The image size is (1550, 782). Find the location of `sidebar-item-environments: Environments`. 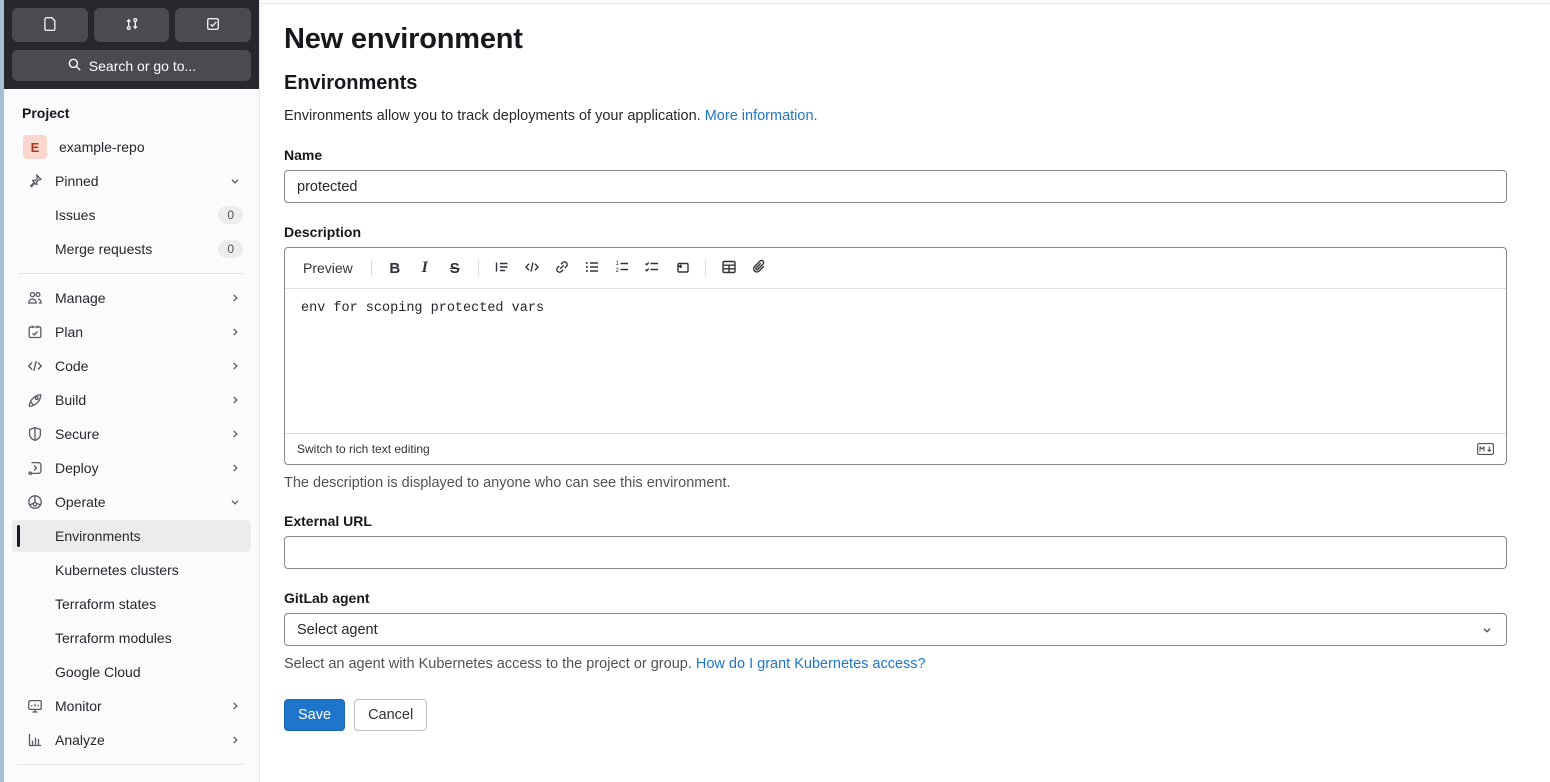

sidebar-item-environments: Environments is located at coordinates (131, 536).